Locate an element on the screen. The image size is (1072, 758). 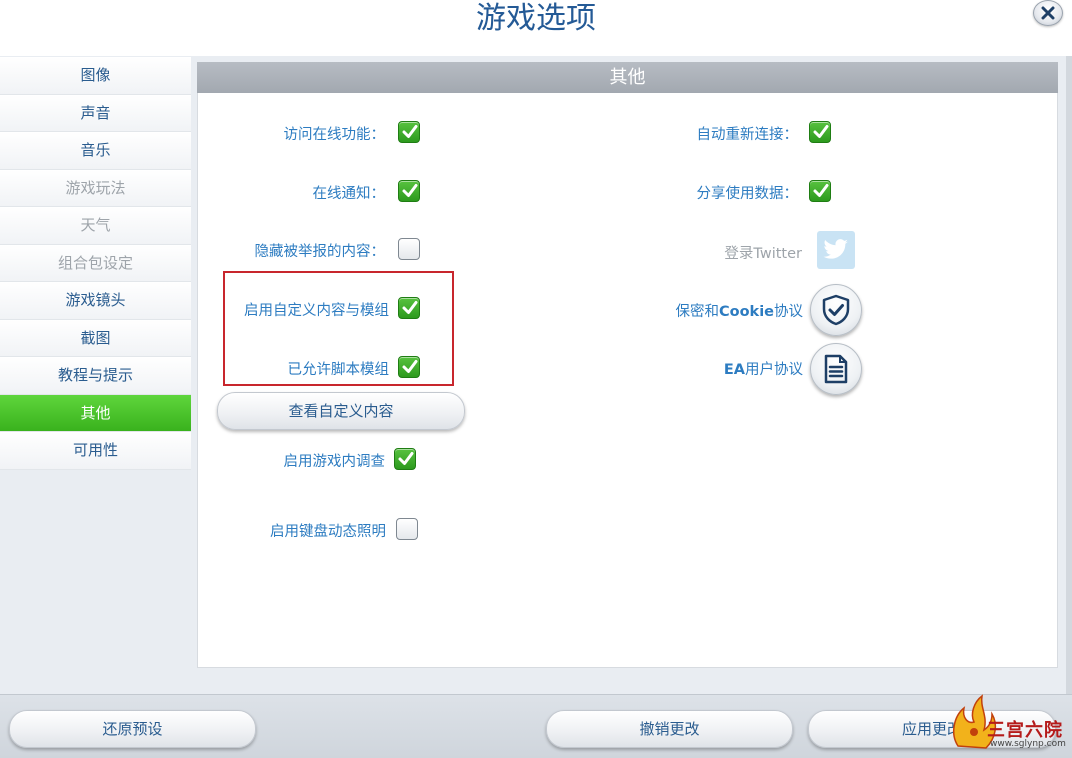
highlight-annotation is located at coordinates (338, 328).